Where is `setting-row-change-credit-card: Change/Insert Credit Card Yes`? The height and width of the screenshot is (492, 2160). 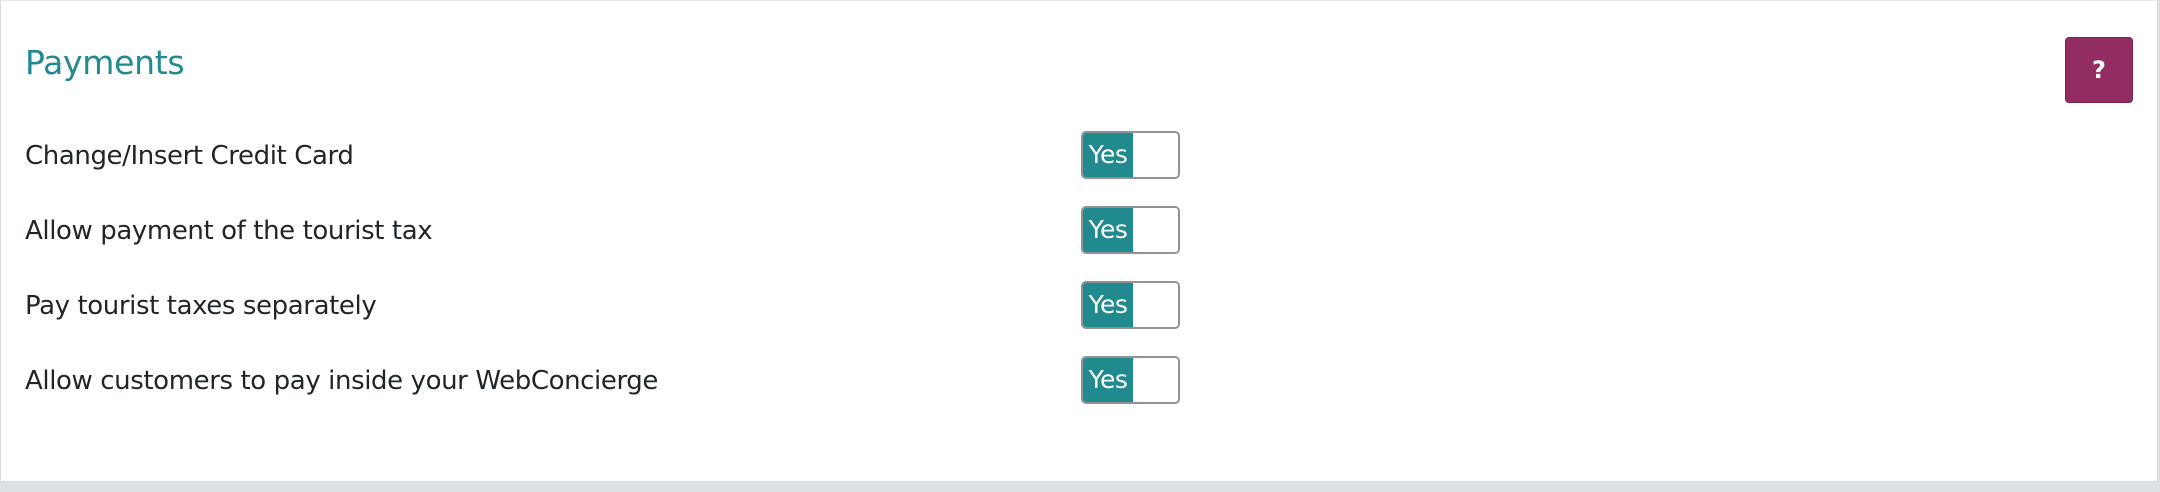 setting-row-change-credit-card: Change/Insert Credit Card Yes is located at coordinates (1079, 156).